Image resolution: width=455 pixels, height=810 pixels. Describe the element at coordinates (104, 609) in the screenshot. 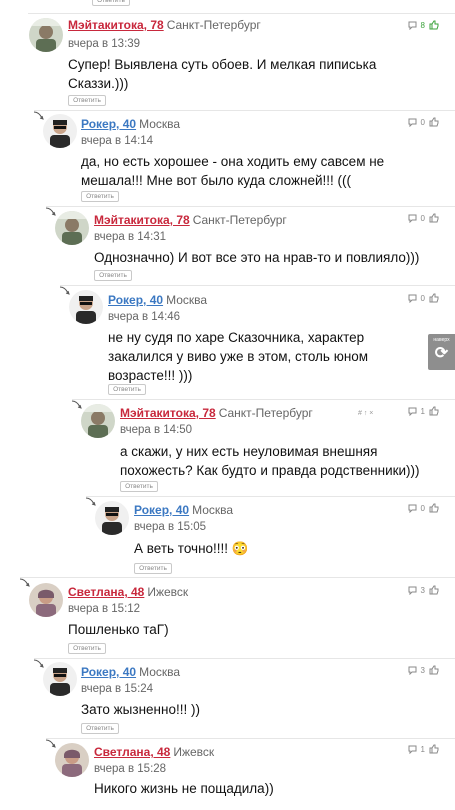

I see `comment-time: вчера в 15:12` at that location.